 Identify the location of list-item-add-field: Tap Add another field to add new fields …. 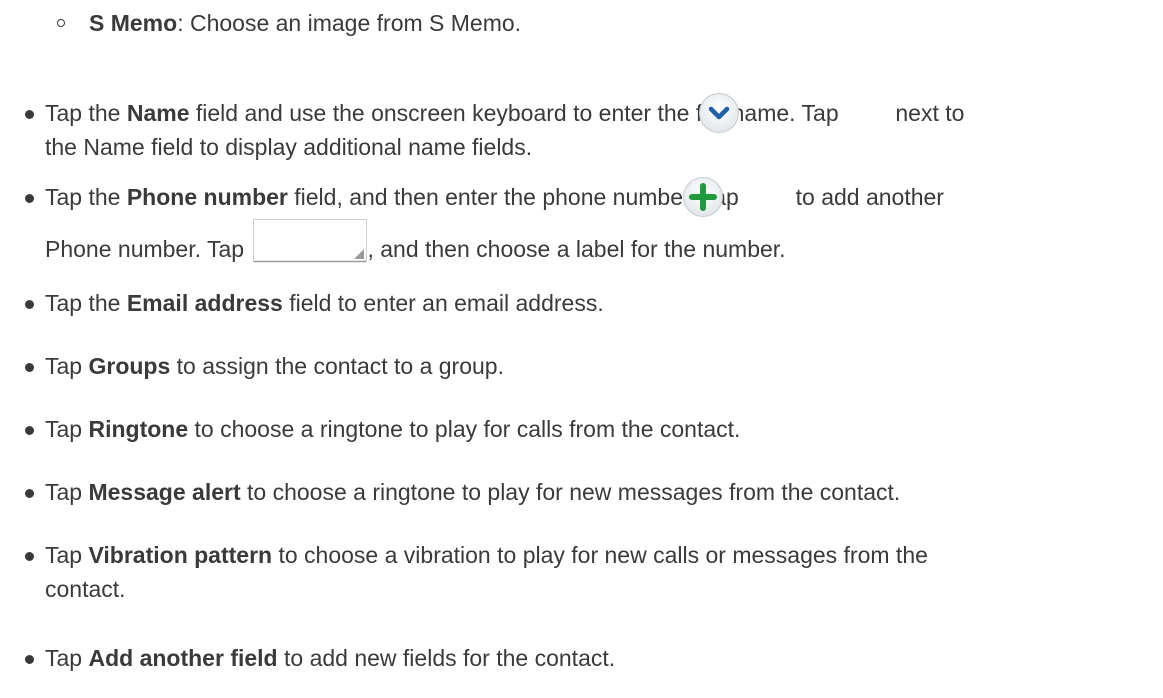
(330, 658).